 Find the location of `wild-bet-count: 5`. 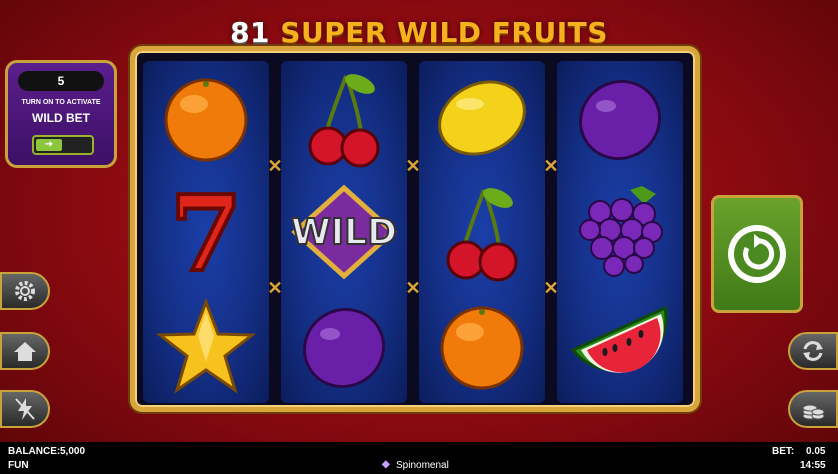

wild-bet-count: 5 is located at coordinates (61, 81).